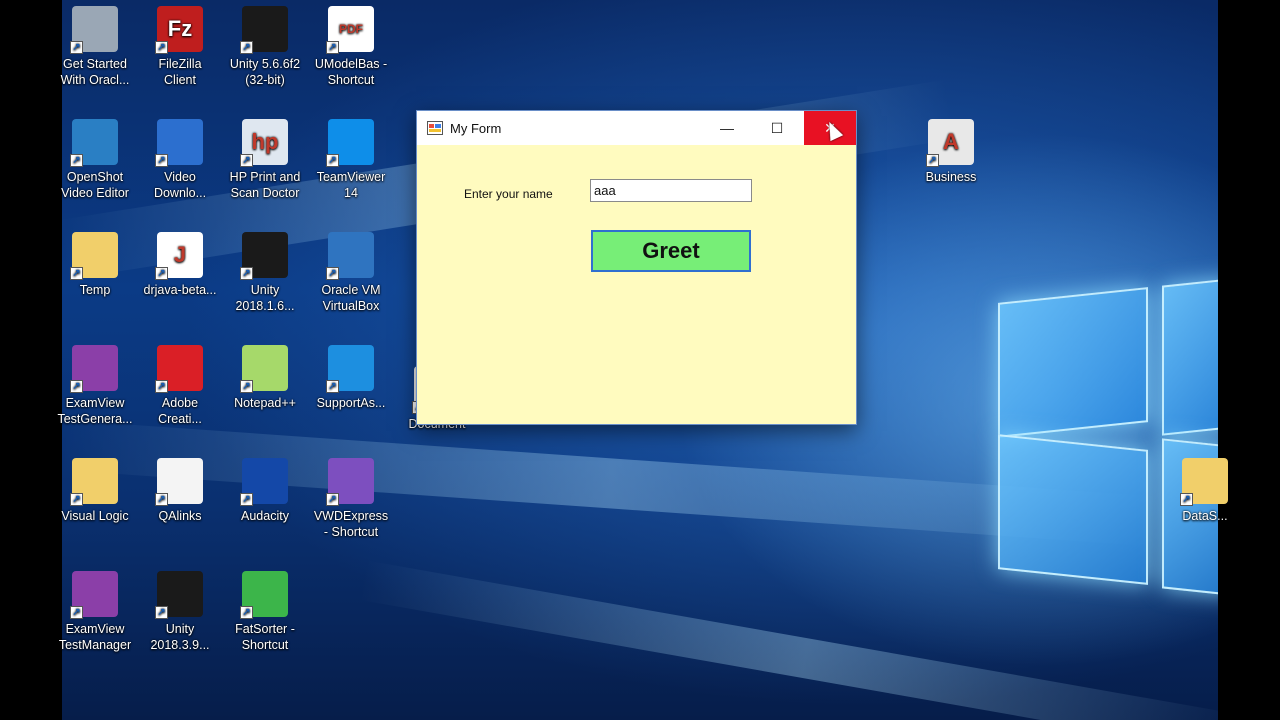  I want to click on minimize-button: —, so click(727, 128).